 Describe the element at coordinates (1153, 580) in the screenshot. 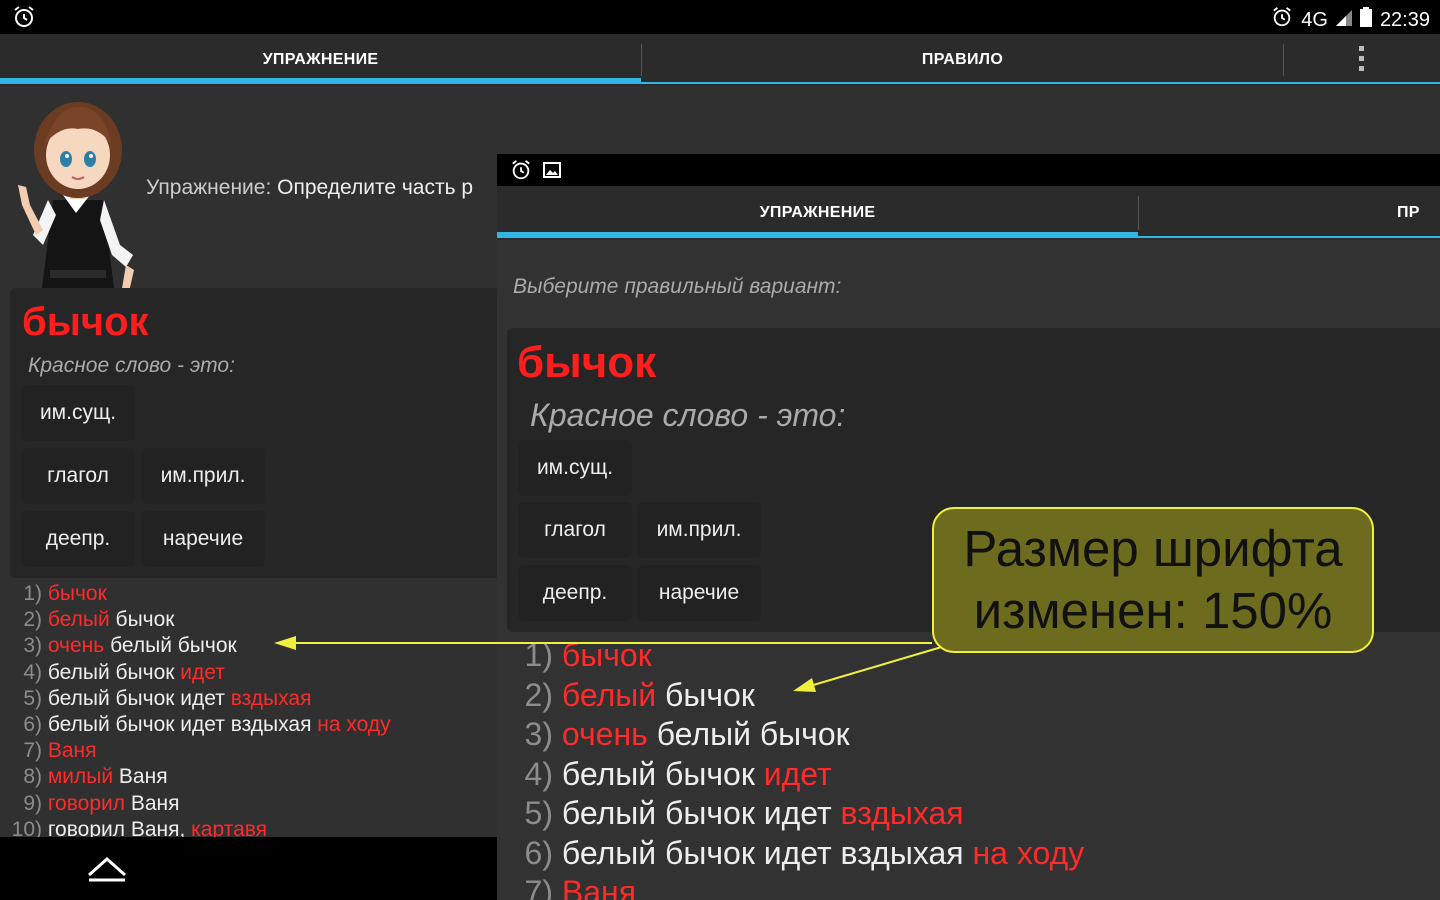

I see `font-size-callout: Размер шрифта изменен: 150%` at that location.